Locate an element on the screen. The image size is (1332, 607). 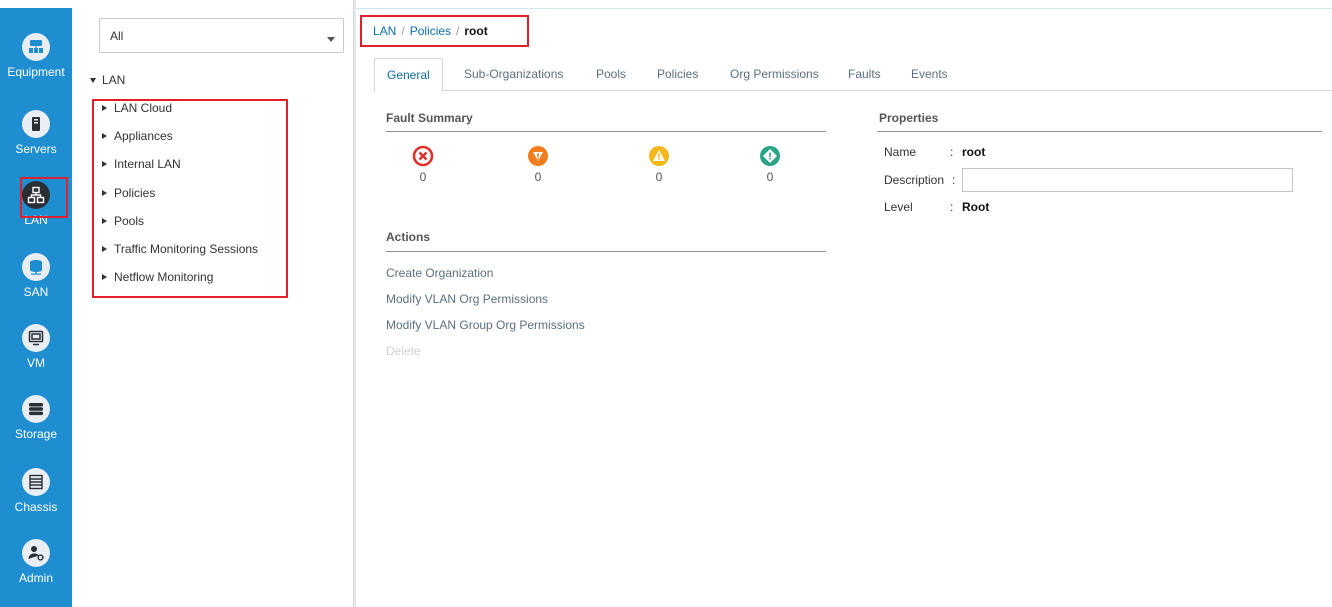
rail-item-servers: Servers is located at coordinates (36, 133).